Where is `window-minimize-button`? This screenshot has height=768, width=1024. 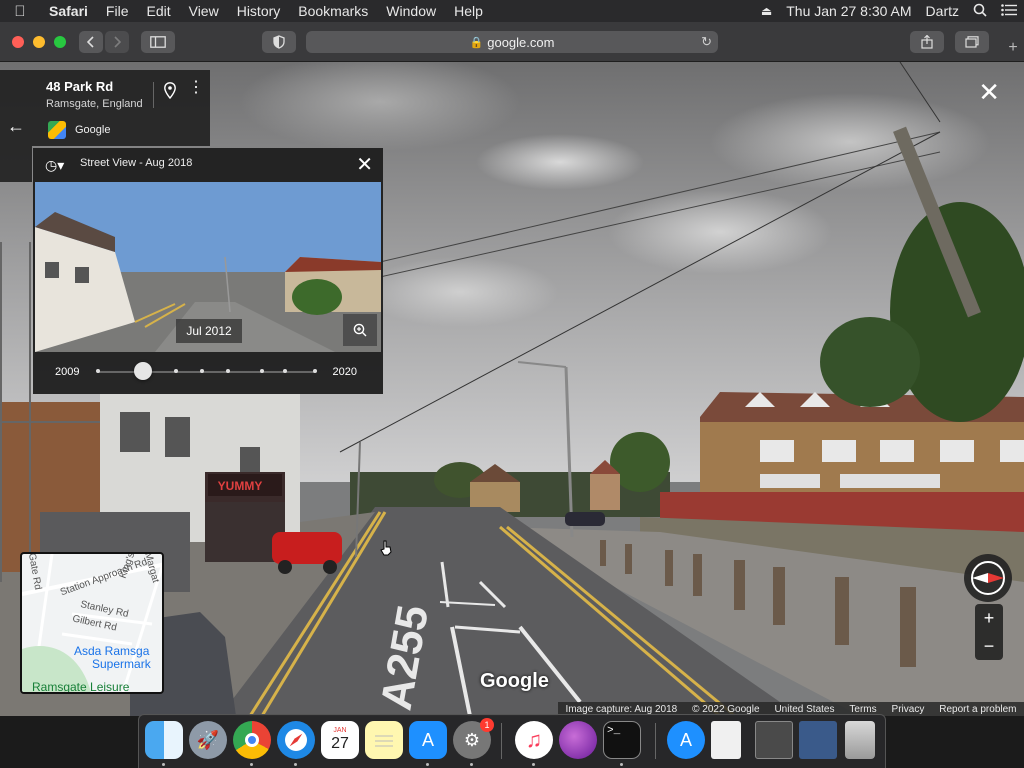 window-minimize-button is located at coordinates (39, 42).